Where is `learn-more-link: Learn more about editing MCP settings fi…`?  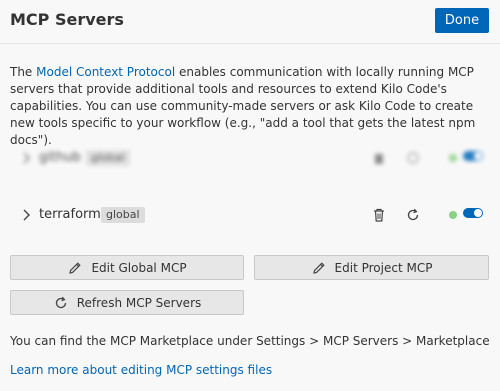 learn-more-link: Learn more about editing MCP settings fi… is located at coordinates (141, 370).